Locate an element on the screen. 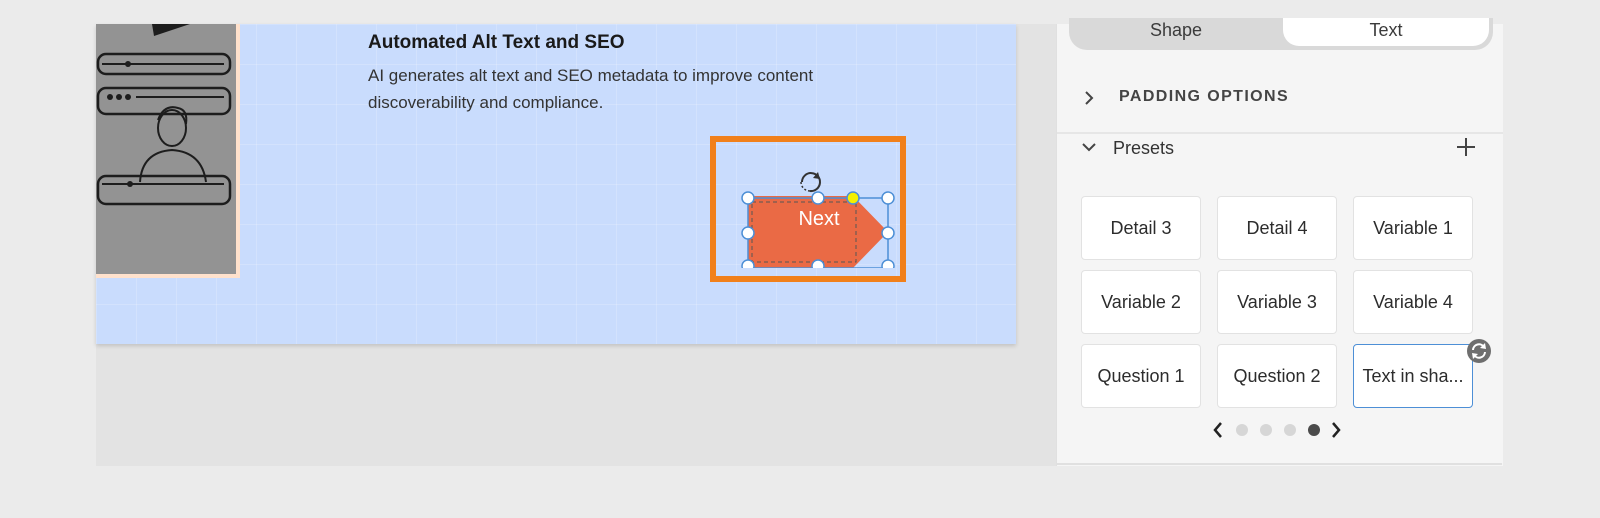 The height and width of the screenshot is (518, 1600). preset-tile: Detail 4 is located at coordinates (1277, 228).